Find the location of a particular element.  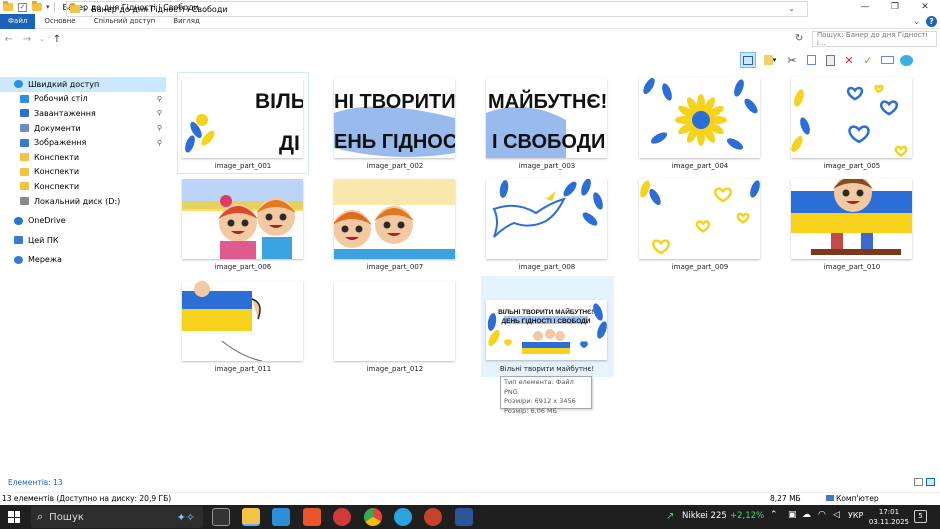

file-name: image_part_005 is located at coordinates (852, 166).